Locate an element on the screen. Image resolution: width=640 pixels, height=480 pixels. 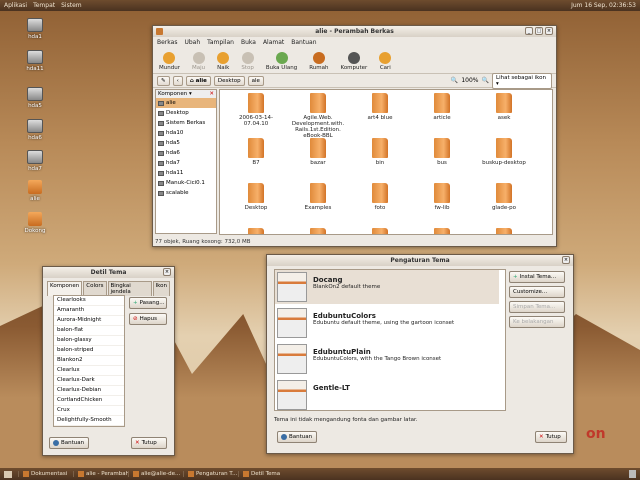
theme-list-item: Clearlux is located at coordinates (89, 371).